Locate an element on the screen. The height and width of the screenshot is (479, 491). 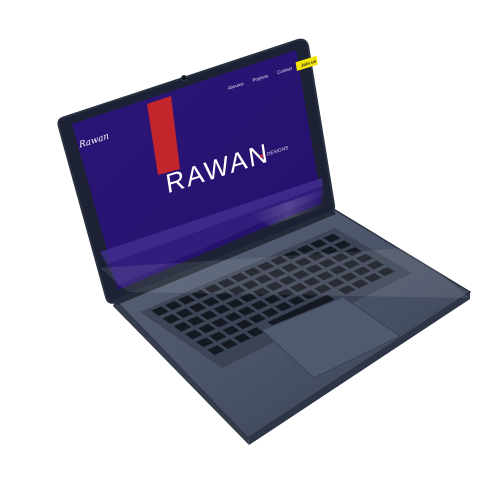
webcam-icon is located at coordinates (183, 78).